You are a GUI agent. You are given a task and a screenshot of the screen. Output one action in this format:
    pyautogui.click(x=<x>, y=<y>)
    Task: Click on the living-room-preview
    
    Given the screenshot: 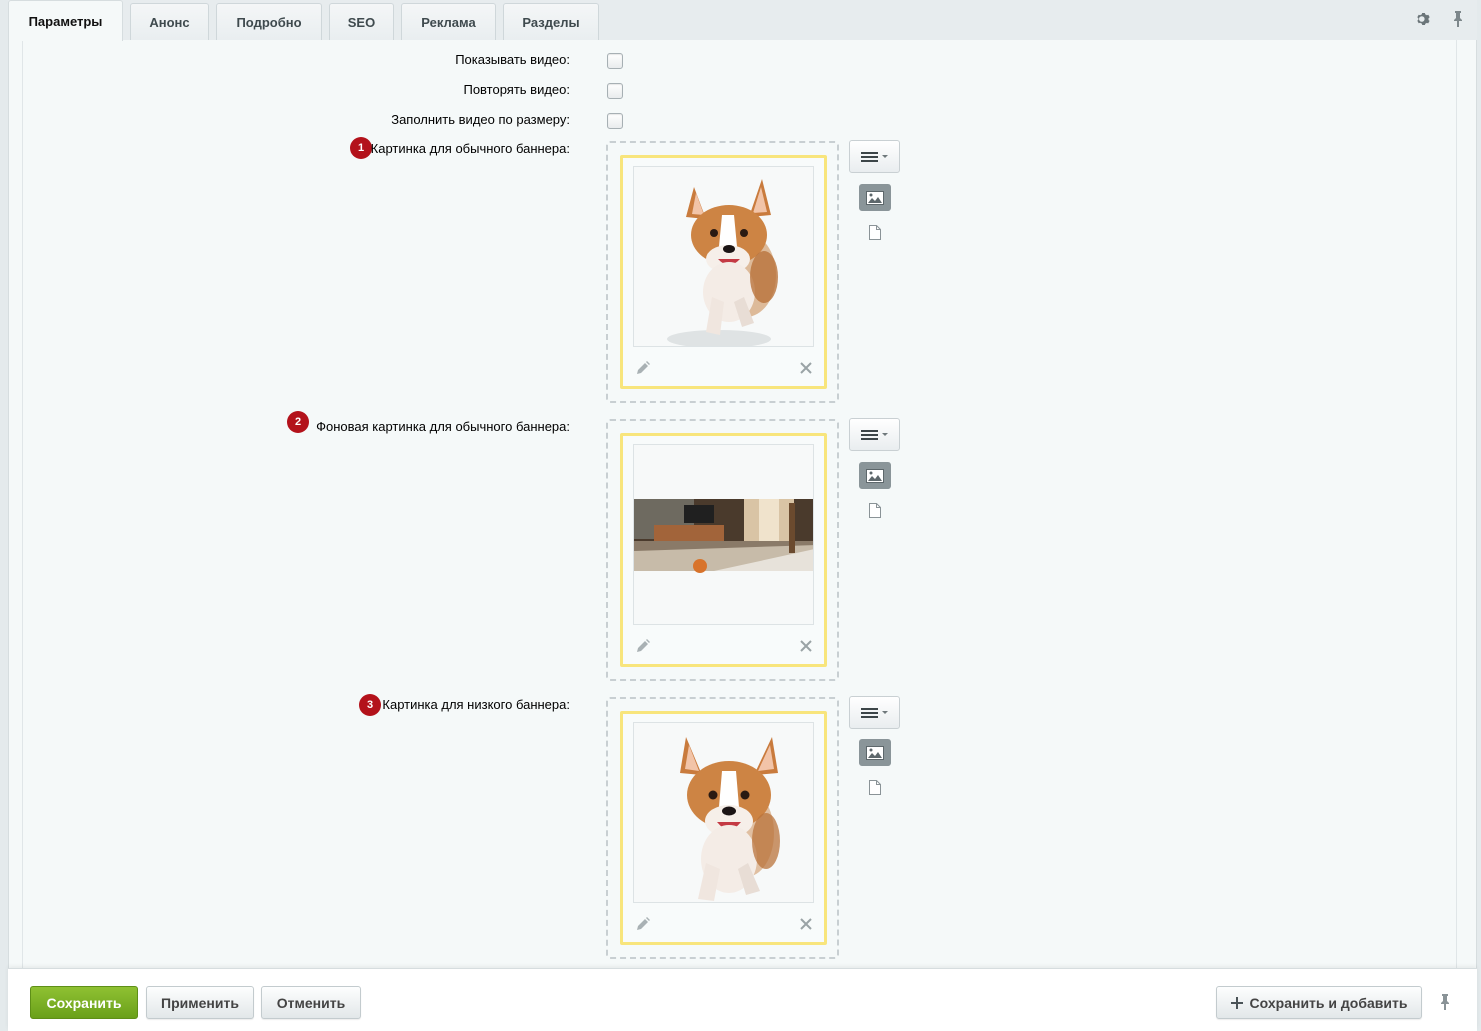 What is the action you would take?
    pyautogui.click(x=723, y=534)
    